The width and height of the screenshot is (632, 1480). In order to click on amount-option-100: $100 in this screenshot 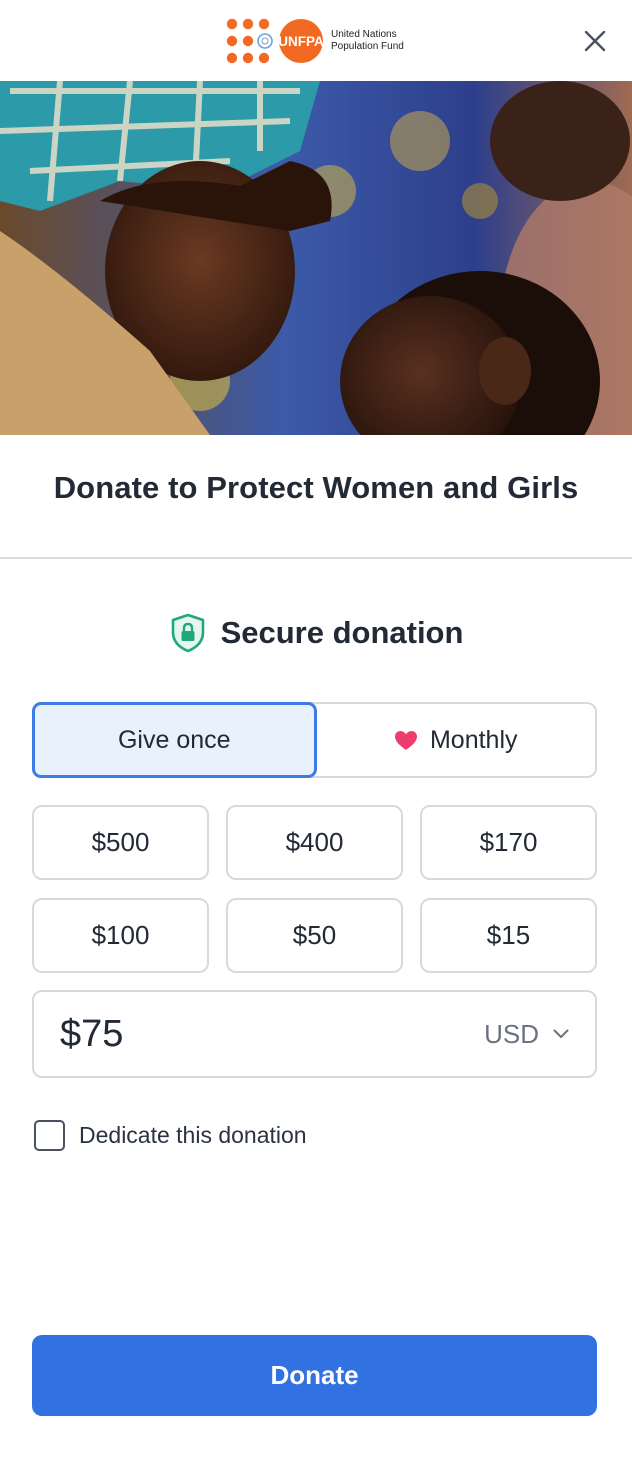, I will do `click(120, 935)`.